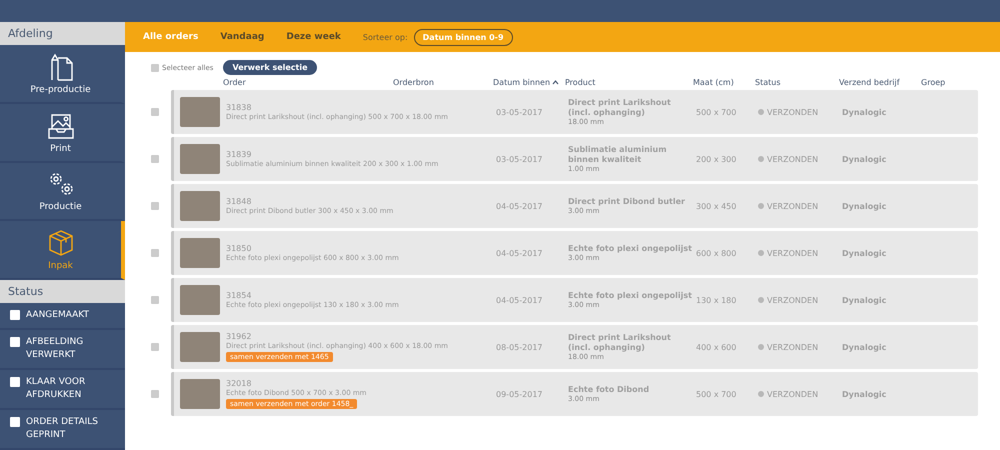 This screenshot has width=1000, height=450. What do you see at coordinates (242, 37) in the screenshot?
I see `filter-tab: Vandaag` at bounding box center [242, 37].